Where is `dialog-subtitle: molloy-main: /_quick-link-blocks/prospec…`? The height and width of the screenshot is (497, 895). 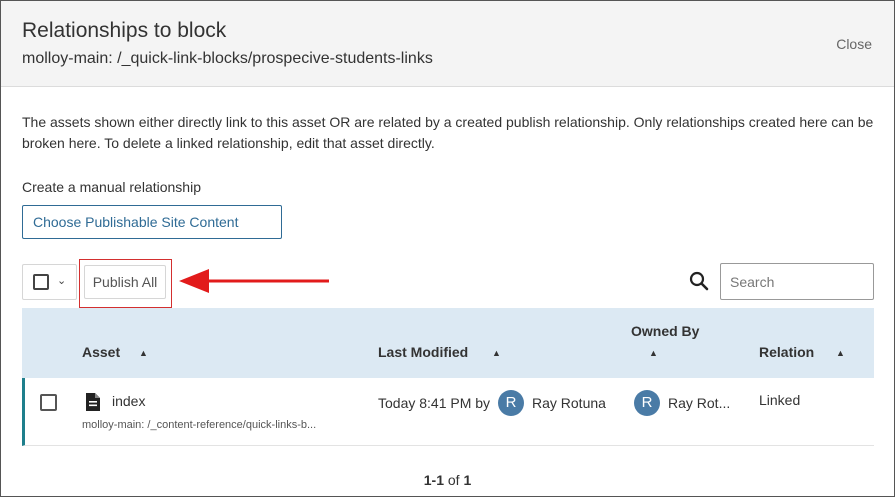 dialog-subtitle: molloy-main: /_quick-link-blocks/prospec… is located at coordinates (227, 58).